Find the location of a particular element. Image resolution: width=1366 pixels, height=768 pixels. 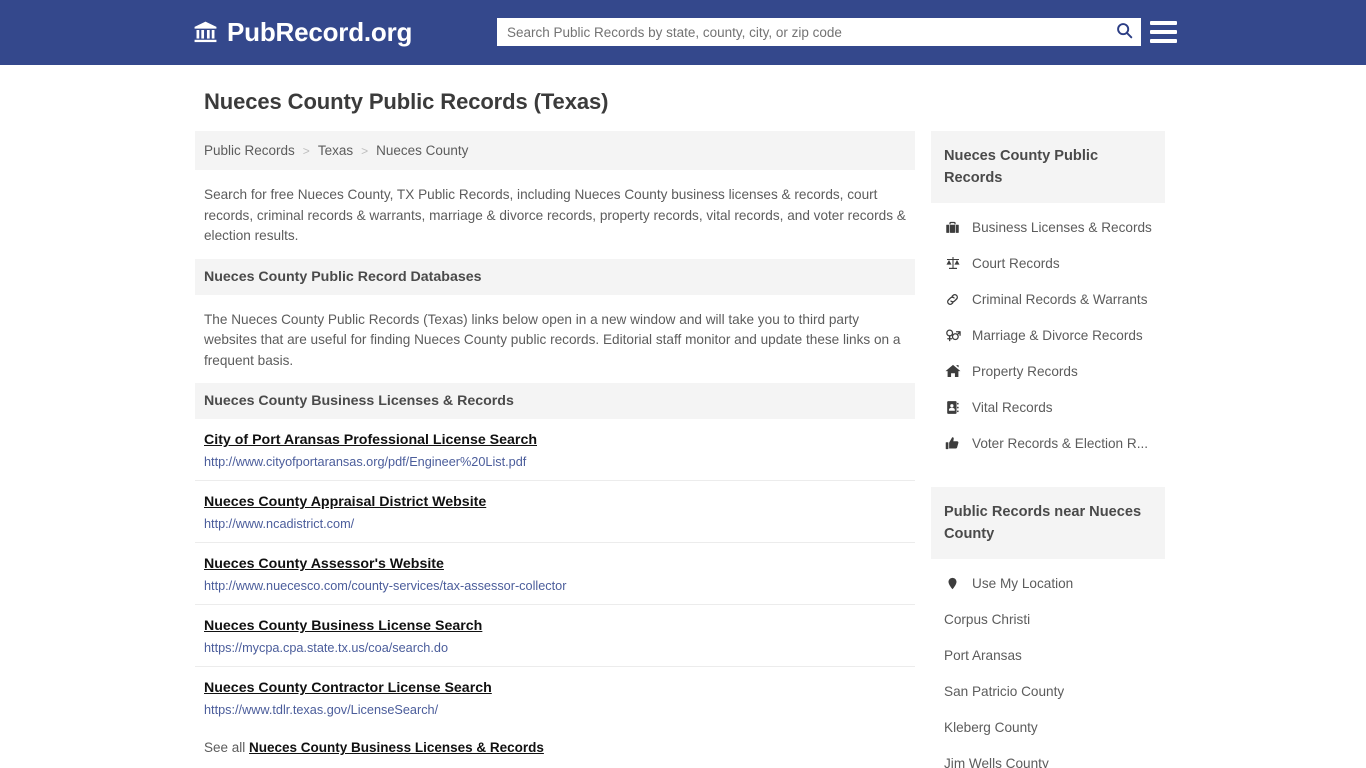

map-pin-icon is located at coordinates (952, 583).